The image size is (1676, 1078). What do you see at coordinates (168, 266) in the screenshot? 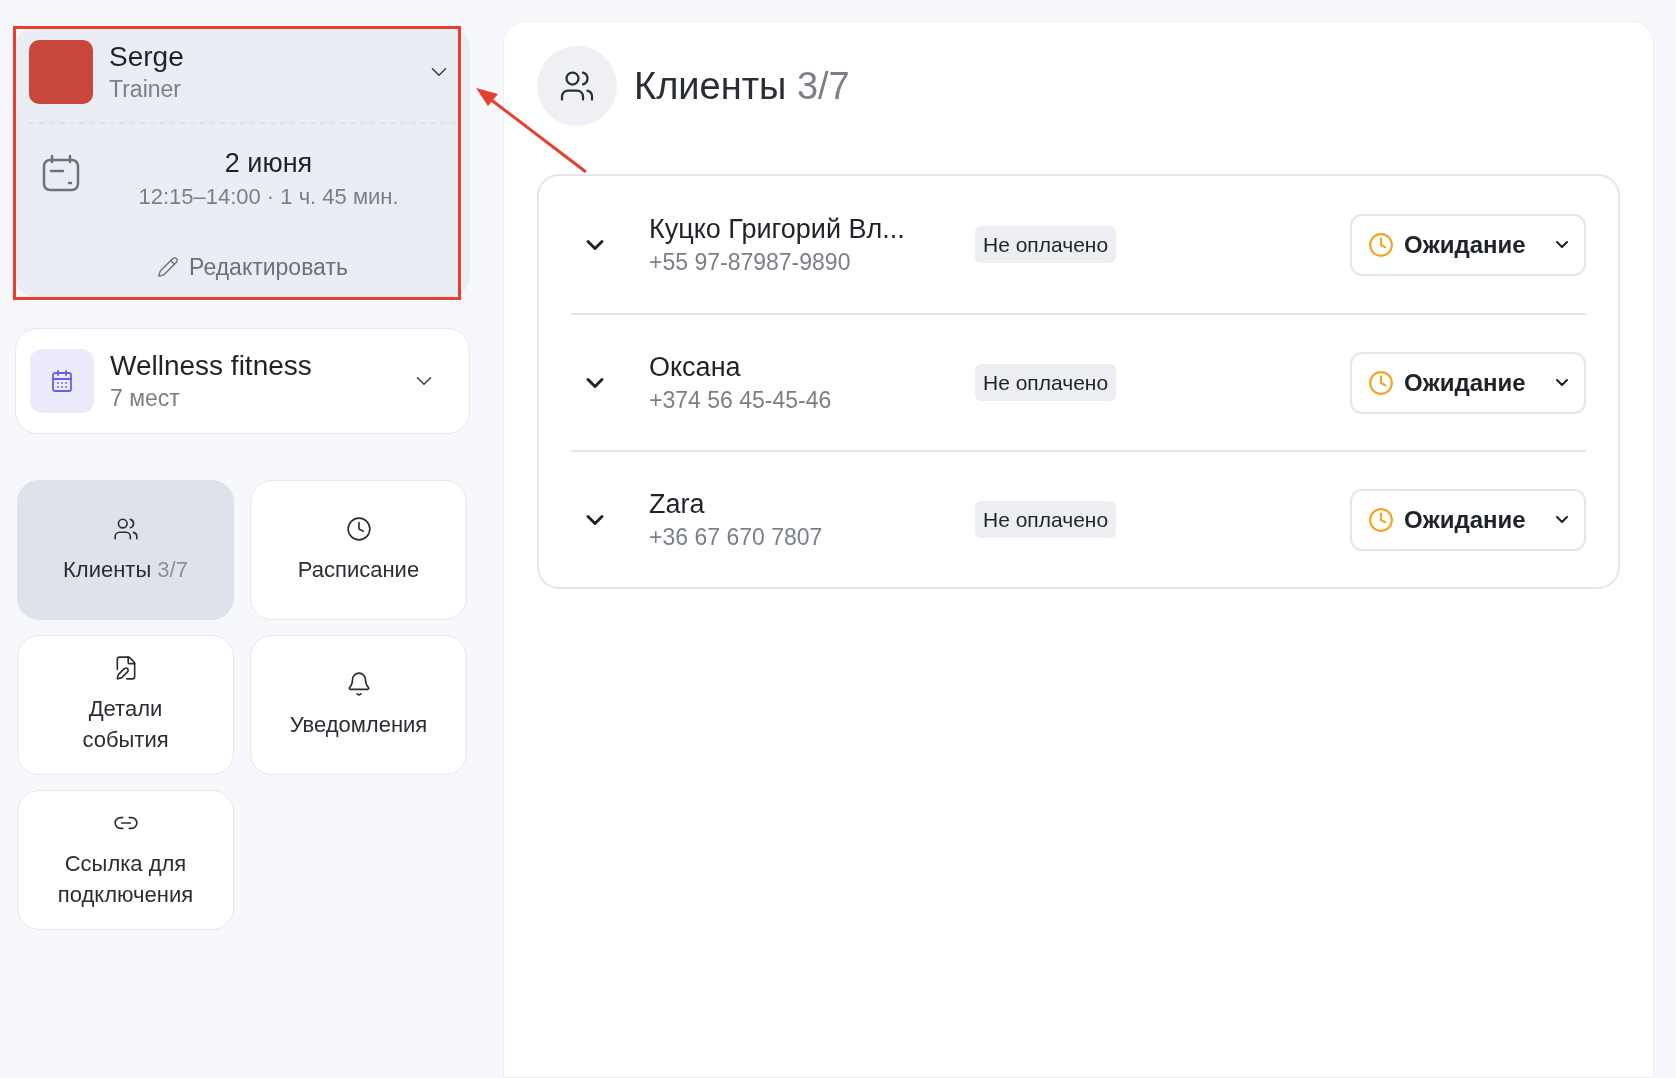
I see `pencil-icon` at bounding box center [168, 266].